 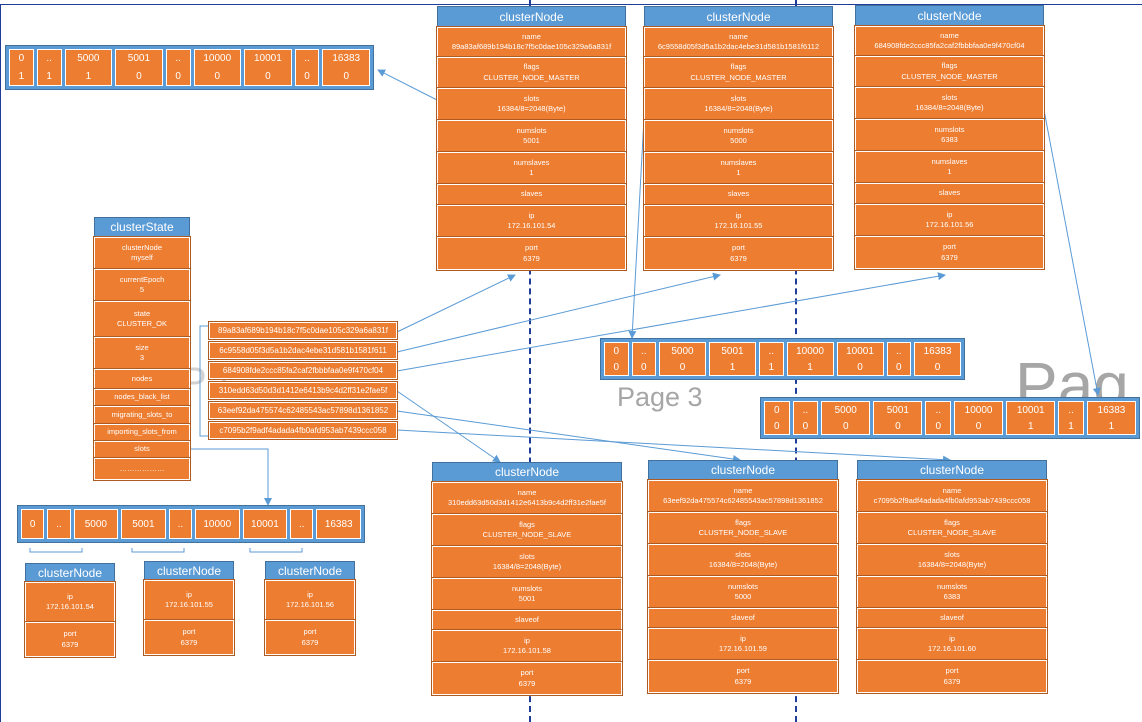 What do you see at coordinates (527, 650) in the screenshot?
I see `field-value: 172.16.101.58` at bounding box center [527, 650].